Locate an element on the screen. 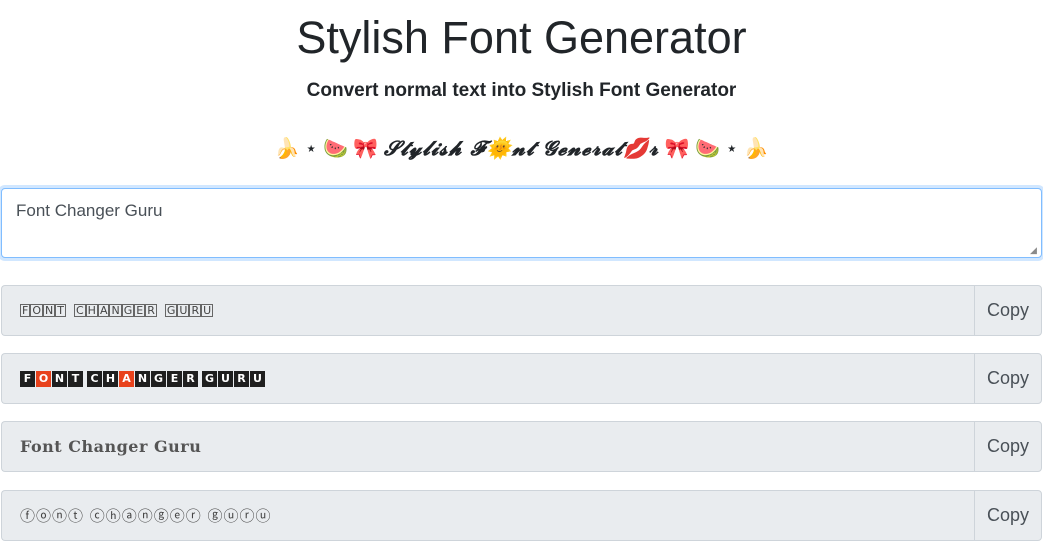 The image size is (1043, 541). decorative-title: 🍌 ⋆ 🍉 🎀 𝓢𝓽𝔂𝓵𝓲𝓼𝓱 𝓕🌞𝓷𝓽 𝓖𝓮𝓷𝓮𝓻𝓪𝓽💋𝓻 🎀 🍉 ⋆ 🍌 is located at coordinates (521, 148).